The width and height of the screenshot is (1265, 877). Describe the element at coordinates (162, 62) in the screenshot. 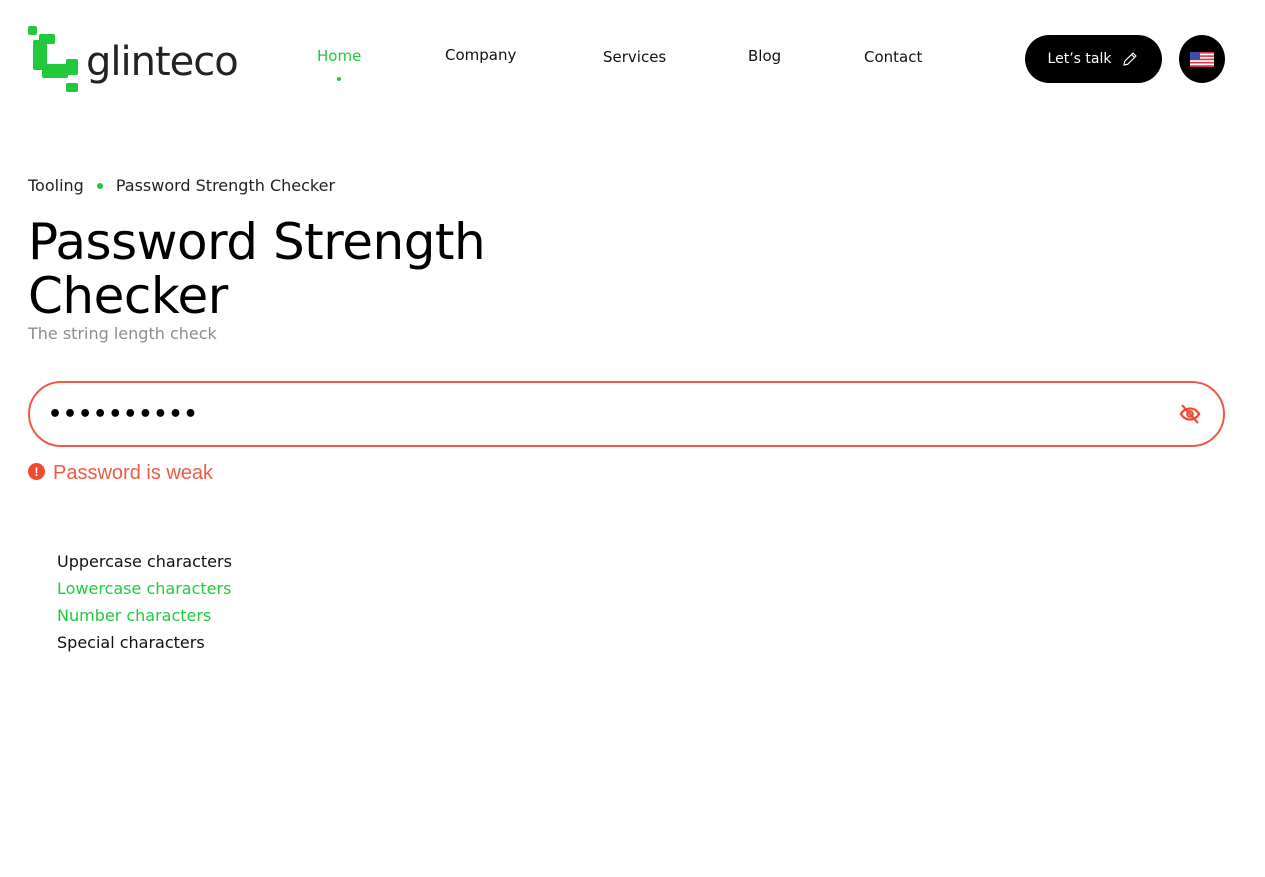

I see `logo-text: glinteco` at that location.